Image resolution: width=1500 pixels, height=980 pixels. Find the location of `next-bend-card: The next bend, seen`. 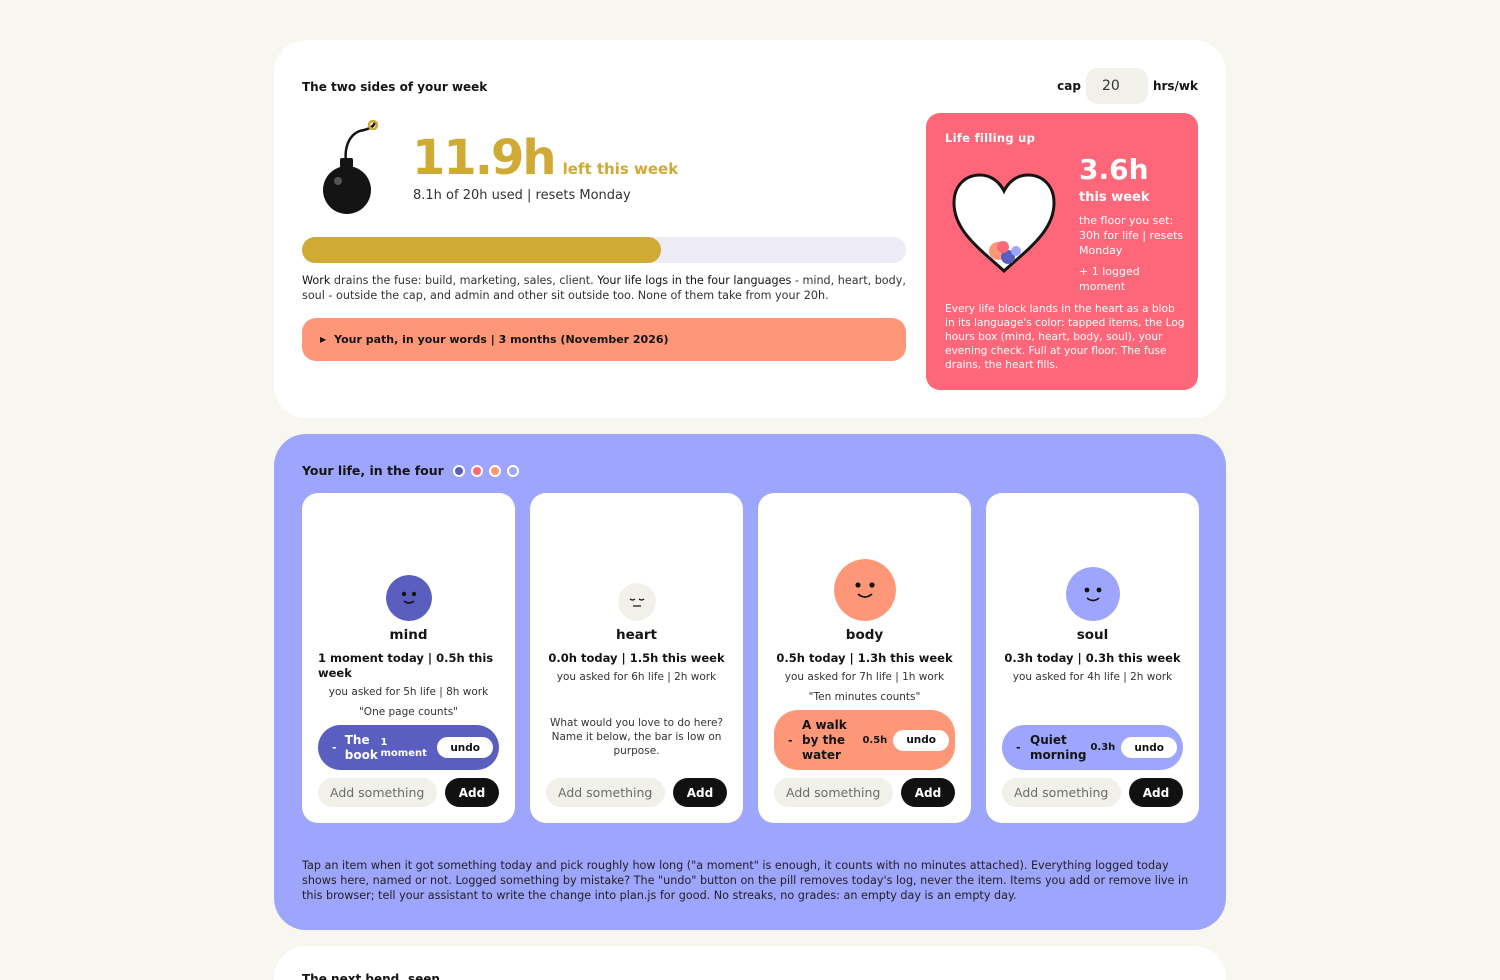

next-bend-card: The next bend, seen is located at coordinates (750, 963).